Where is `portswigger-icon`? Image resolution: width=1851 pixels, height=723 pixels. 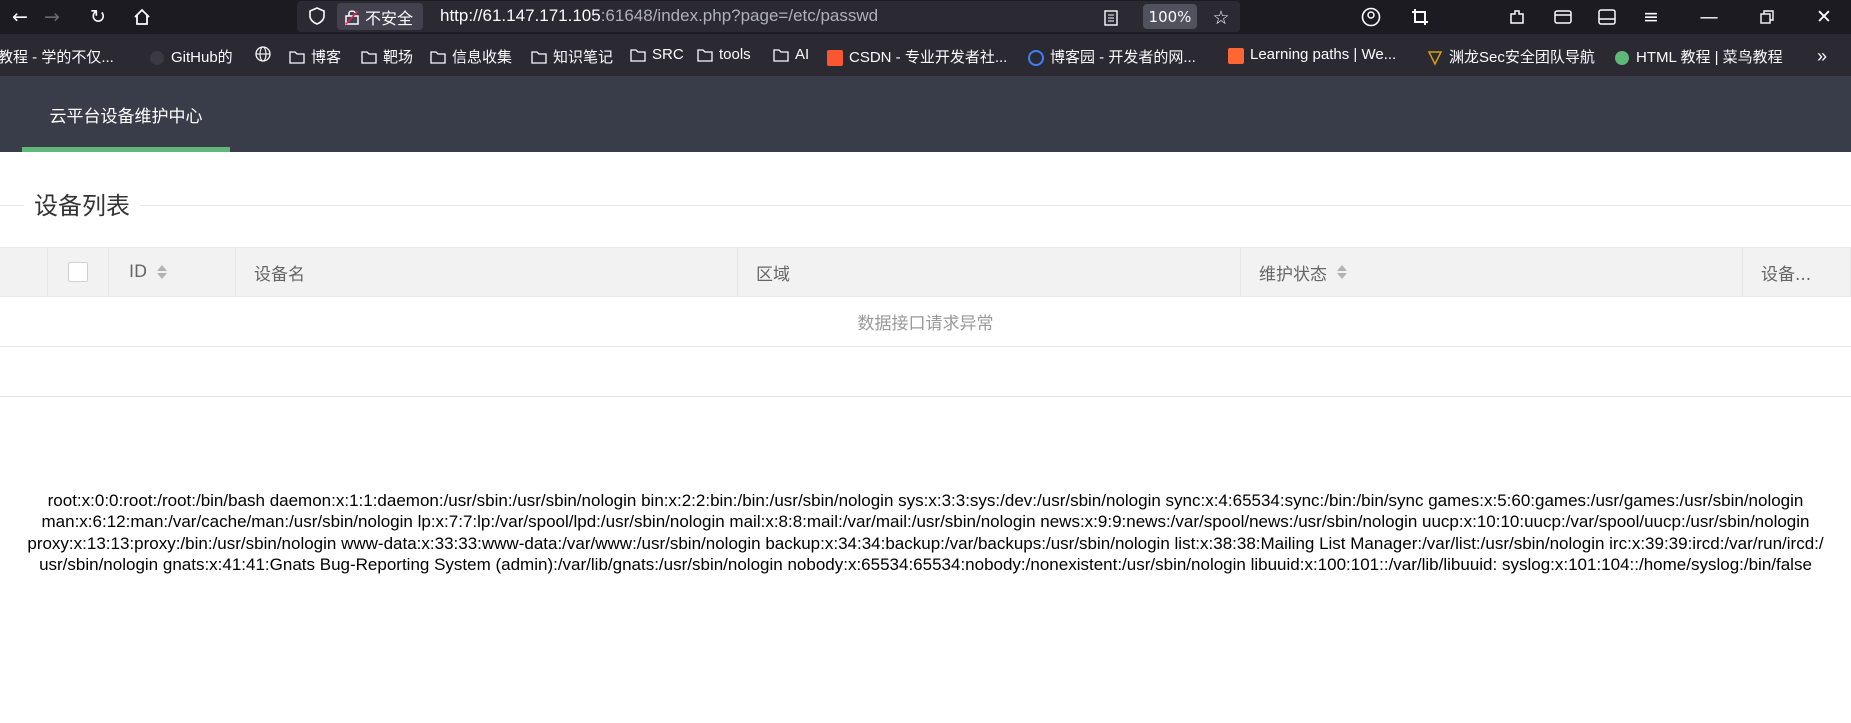 portswigger-icon is located at coordinates (1236, 55).